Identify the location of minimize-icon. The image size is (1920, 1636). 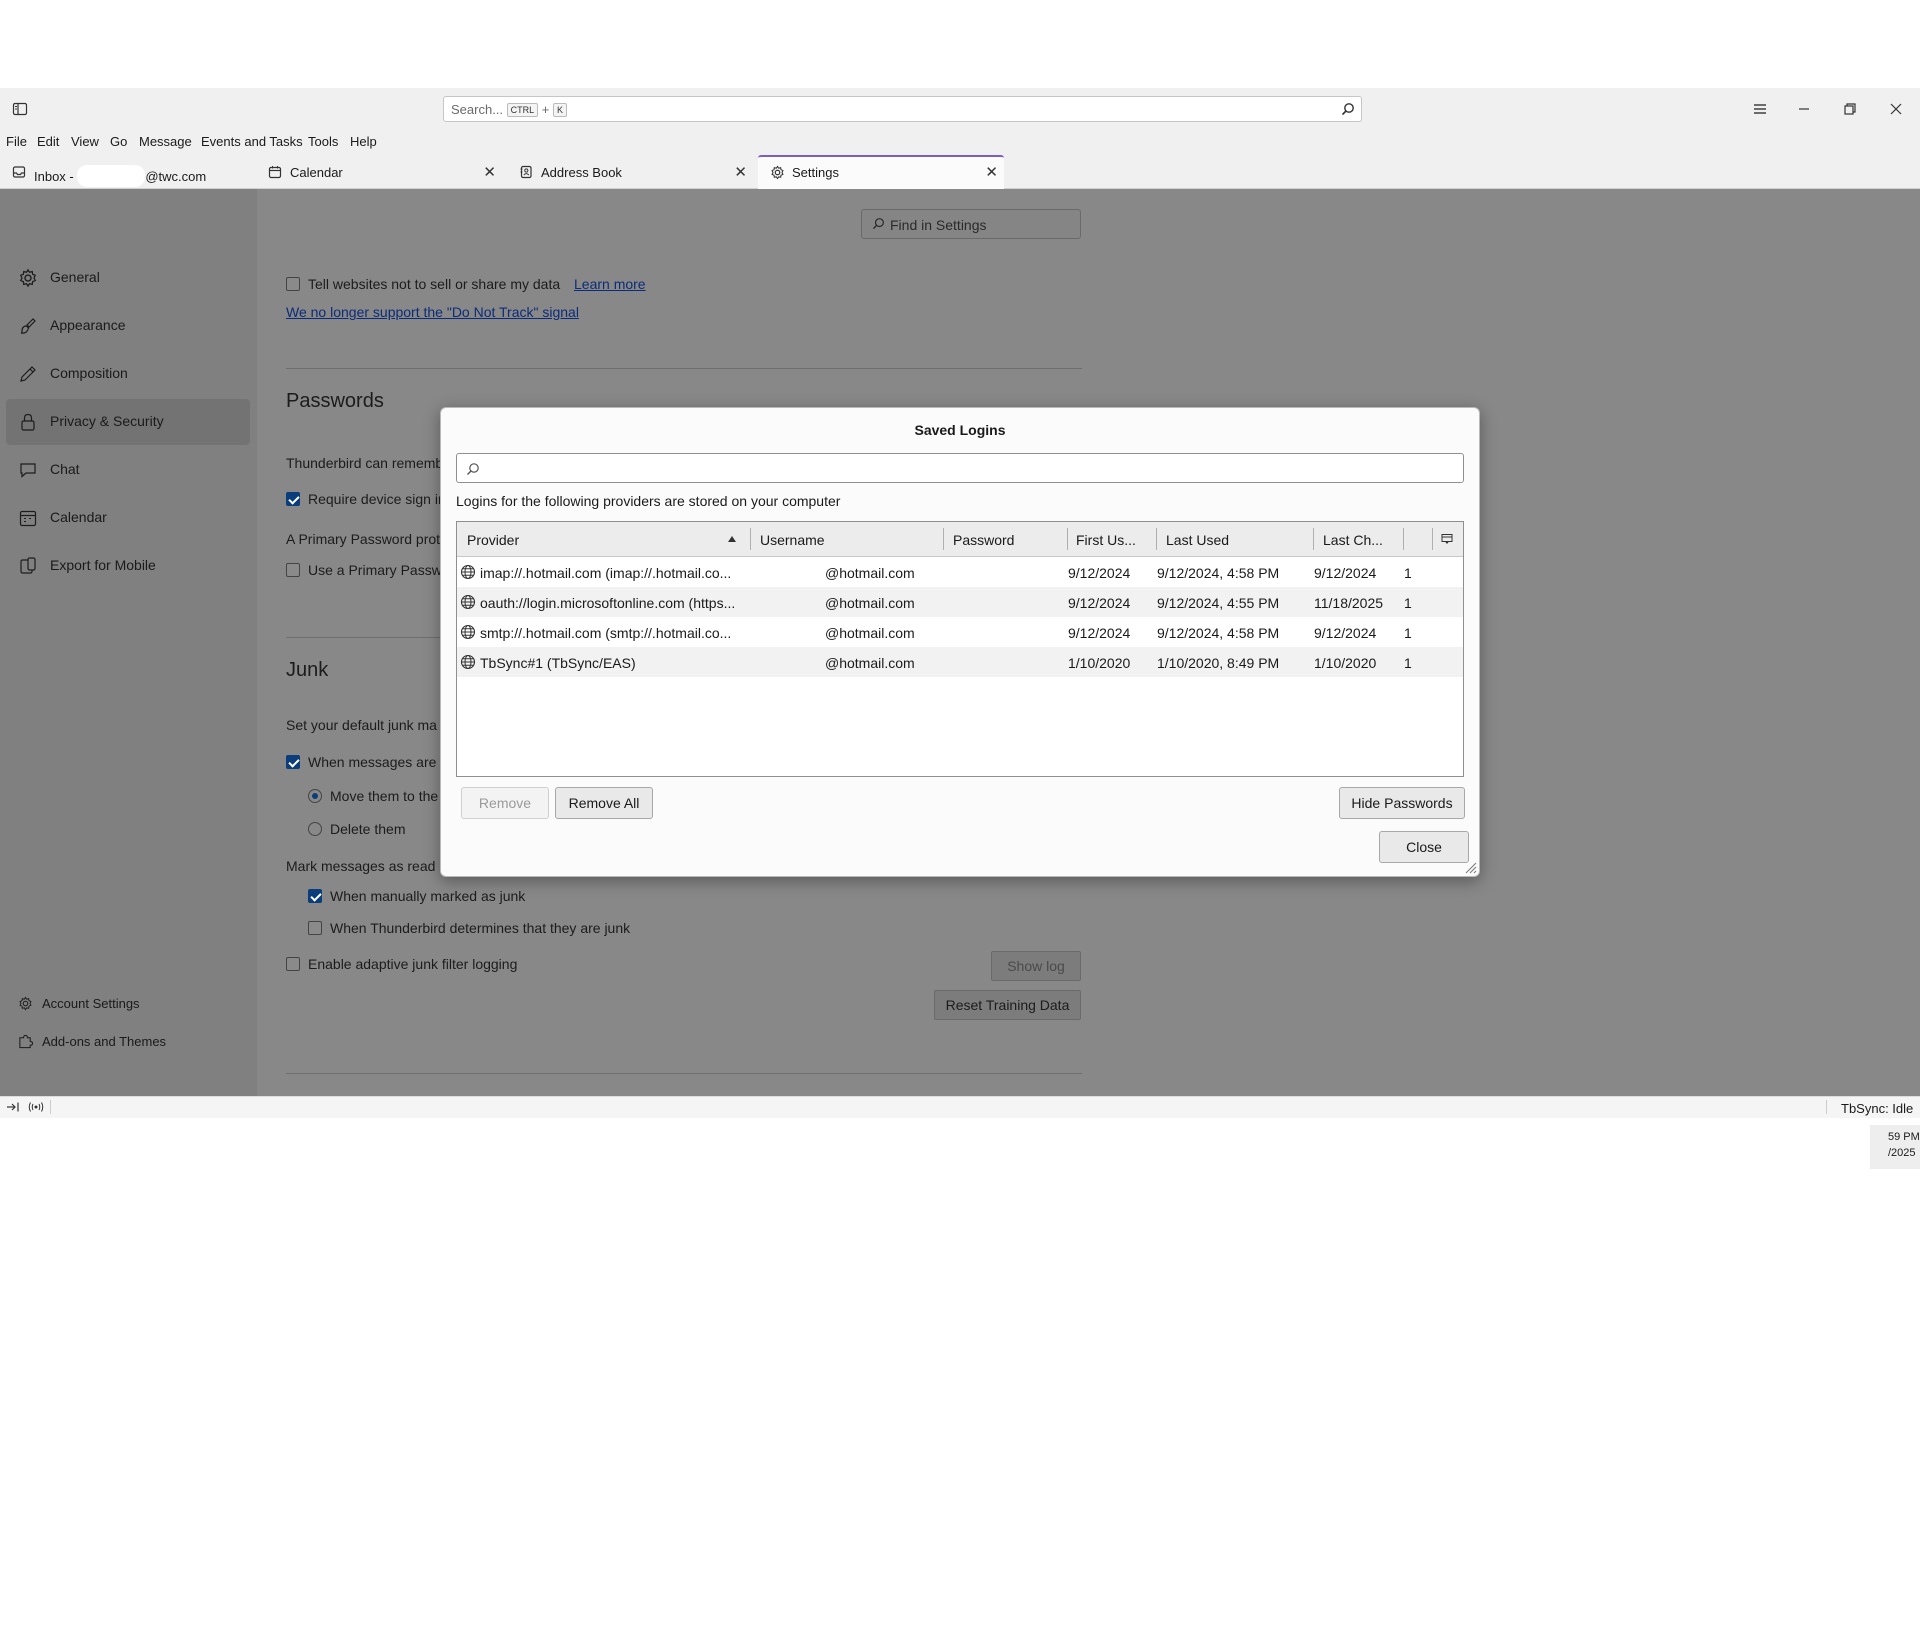
(1804, 109).